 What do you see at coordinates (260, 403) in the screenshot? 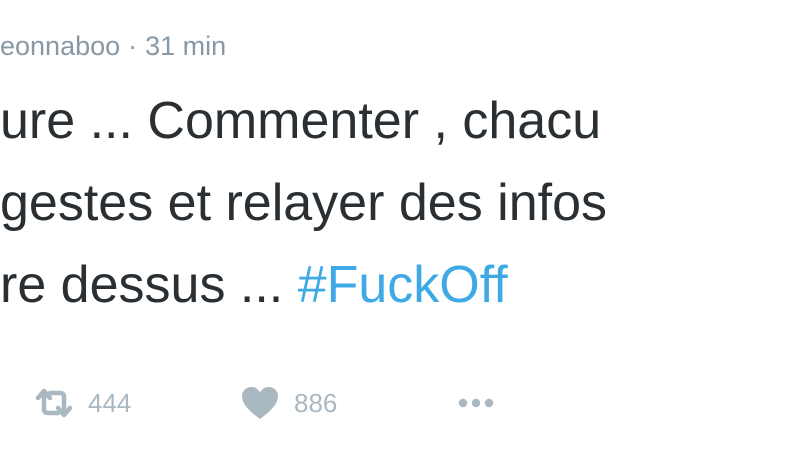
I see `heart-icon` at bounding box center [260, 403].